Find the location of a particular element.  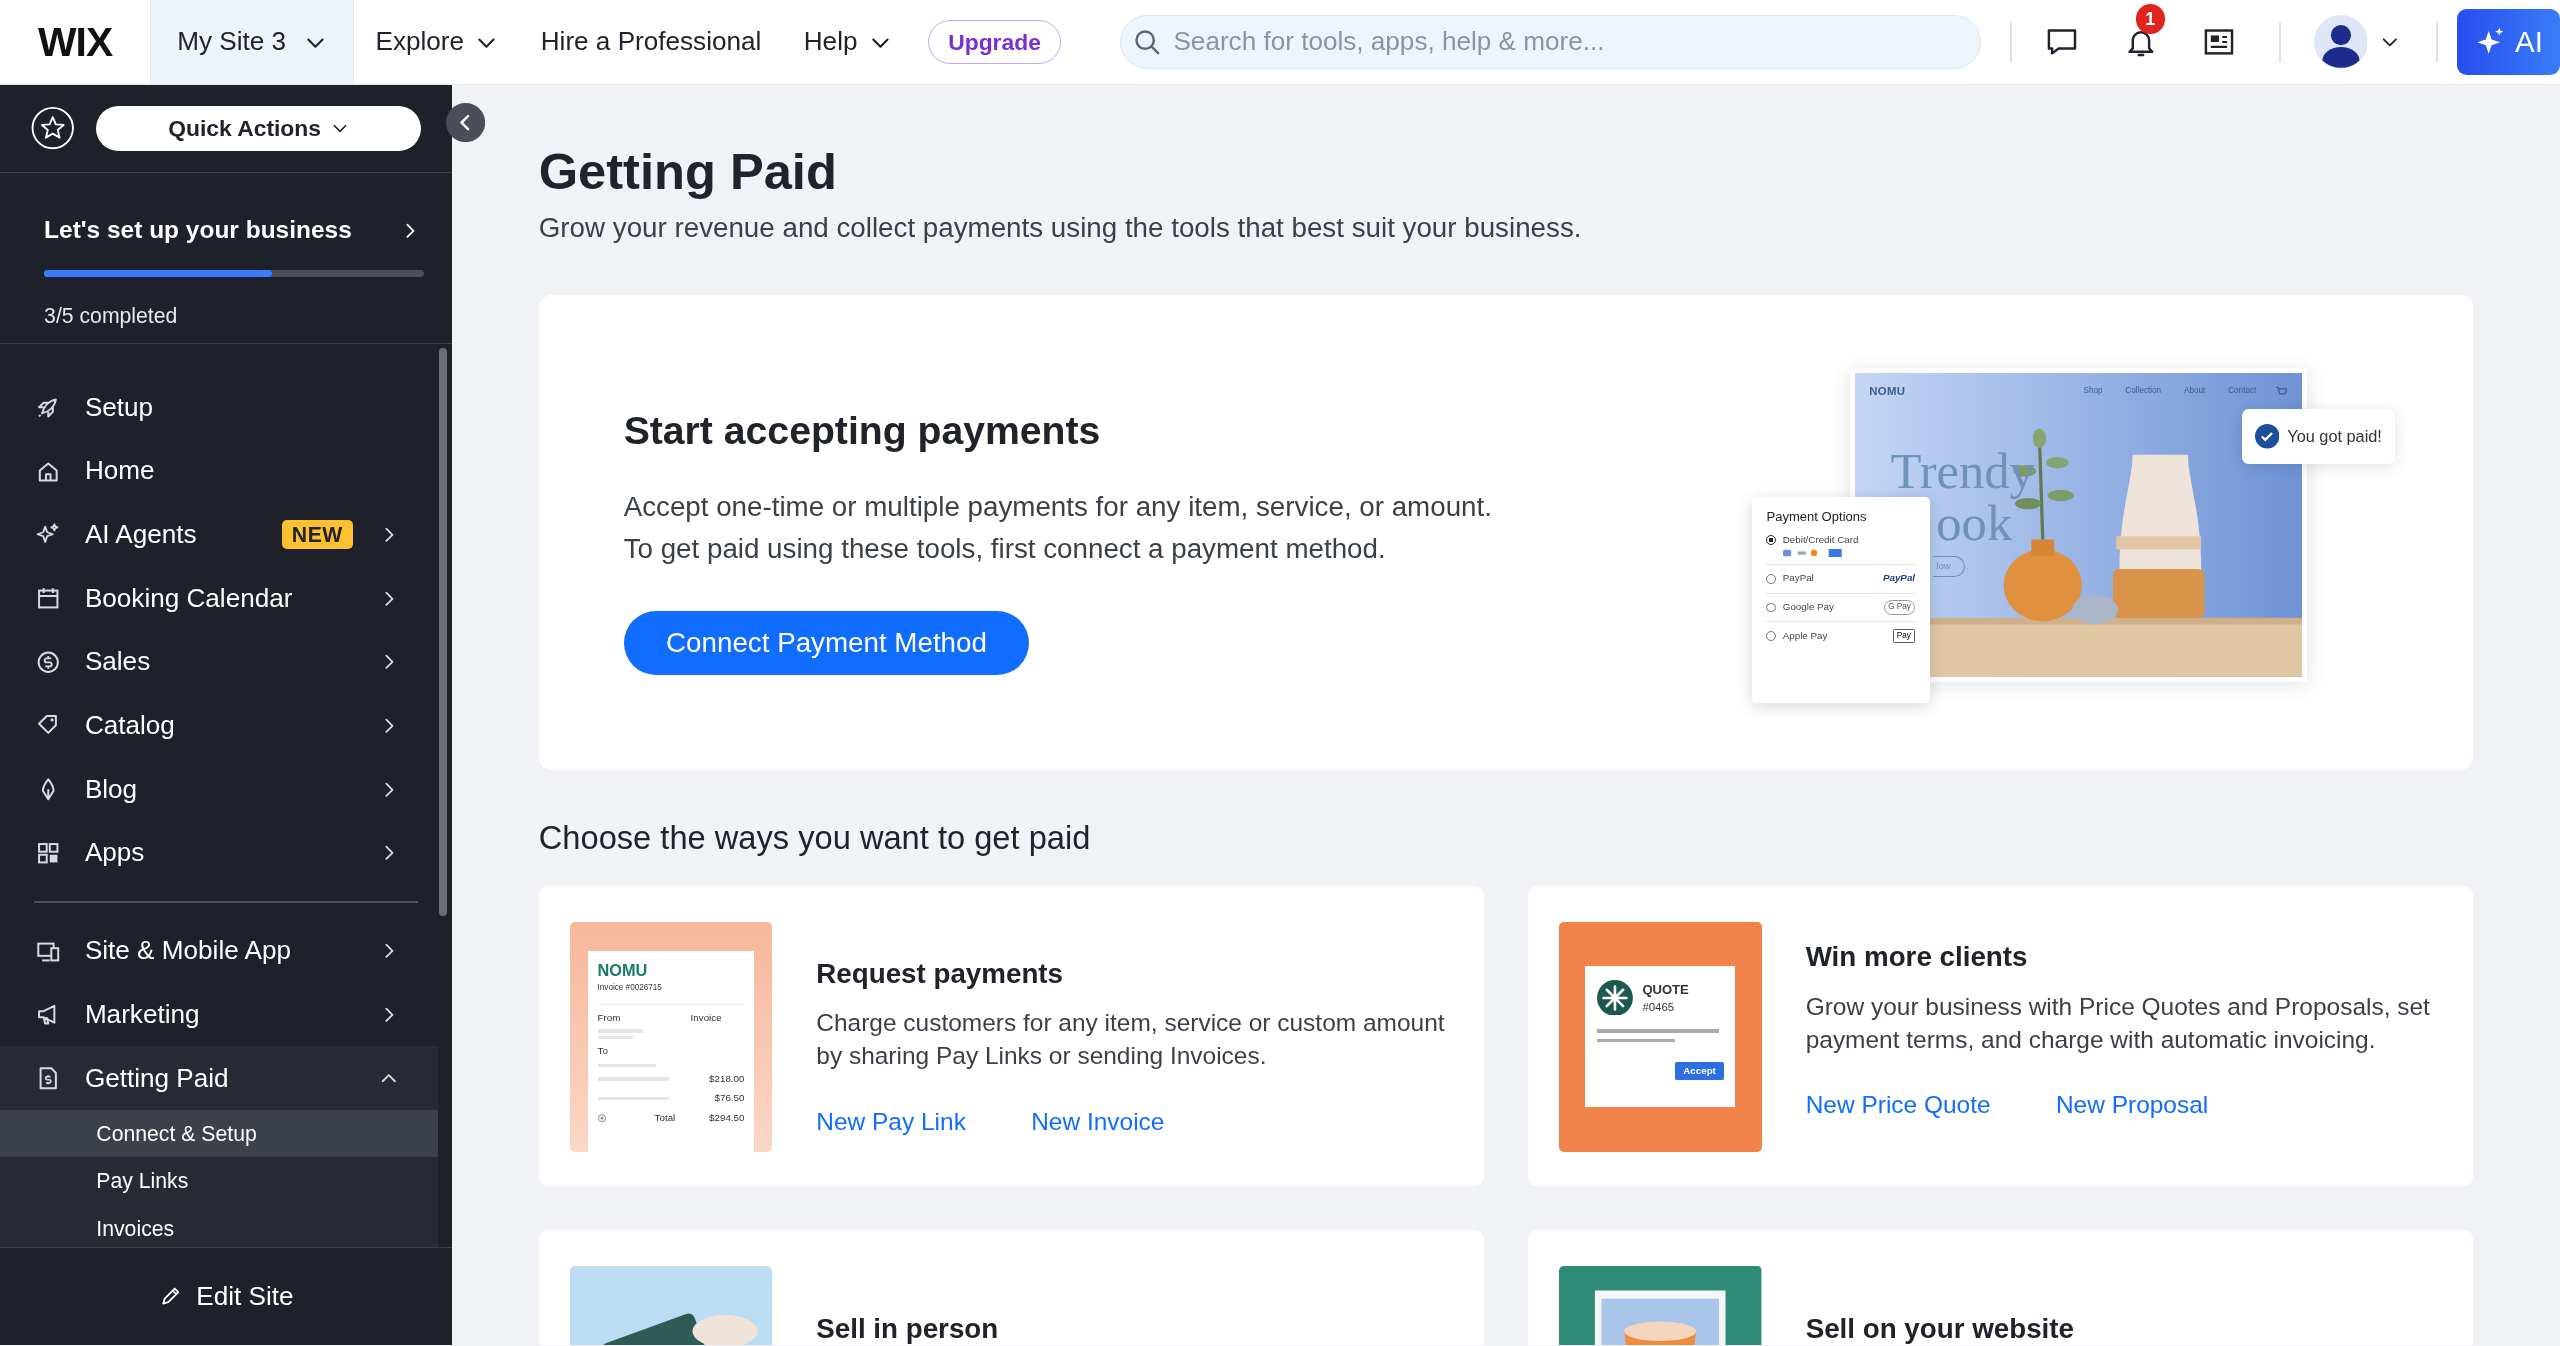

page-title: Getting Paid is located at coordinates (688, 171).